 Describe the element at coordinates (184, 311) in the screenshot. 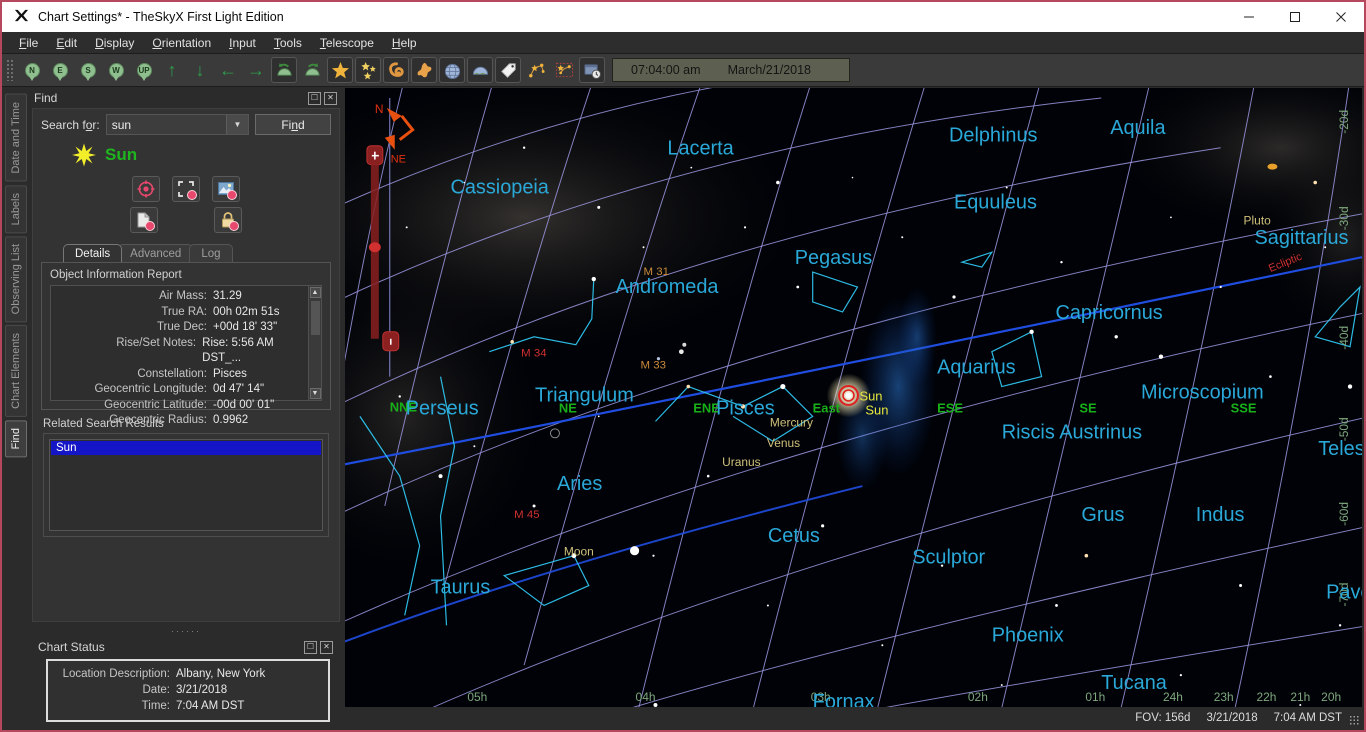

I see `report-key: True RA:` at that location.